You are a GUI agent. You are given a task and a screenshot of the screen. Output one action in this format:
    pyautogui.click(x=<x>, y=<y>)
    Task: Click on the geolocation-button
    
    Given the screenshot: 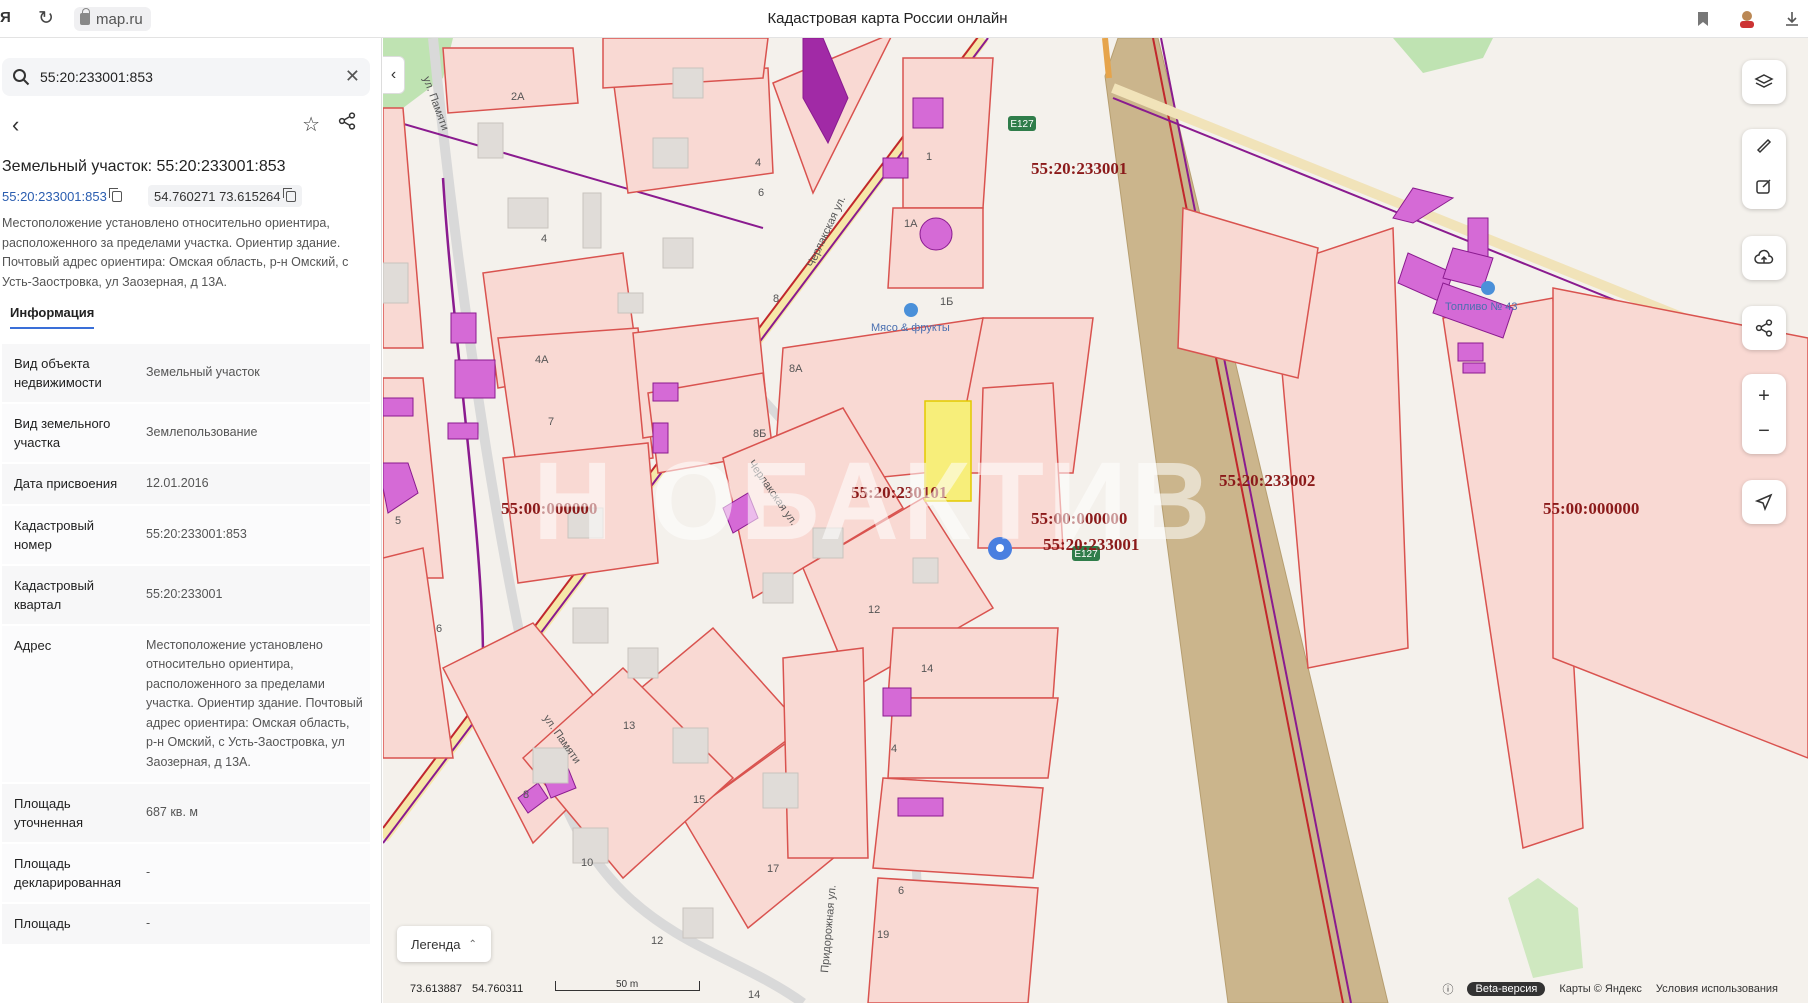 What is the action you would take?
    pyautogui.click(x=1764, y=502)
    